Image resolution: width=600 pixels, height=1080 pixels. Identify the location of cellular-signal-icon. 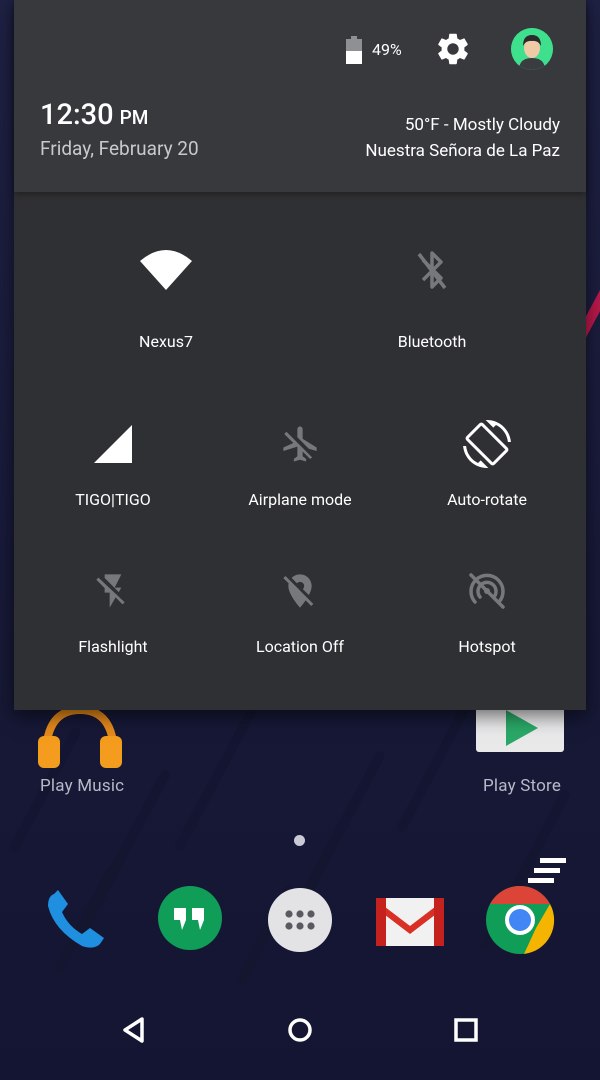
(113, 444).